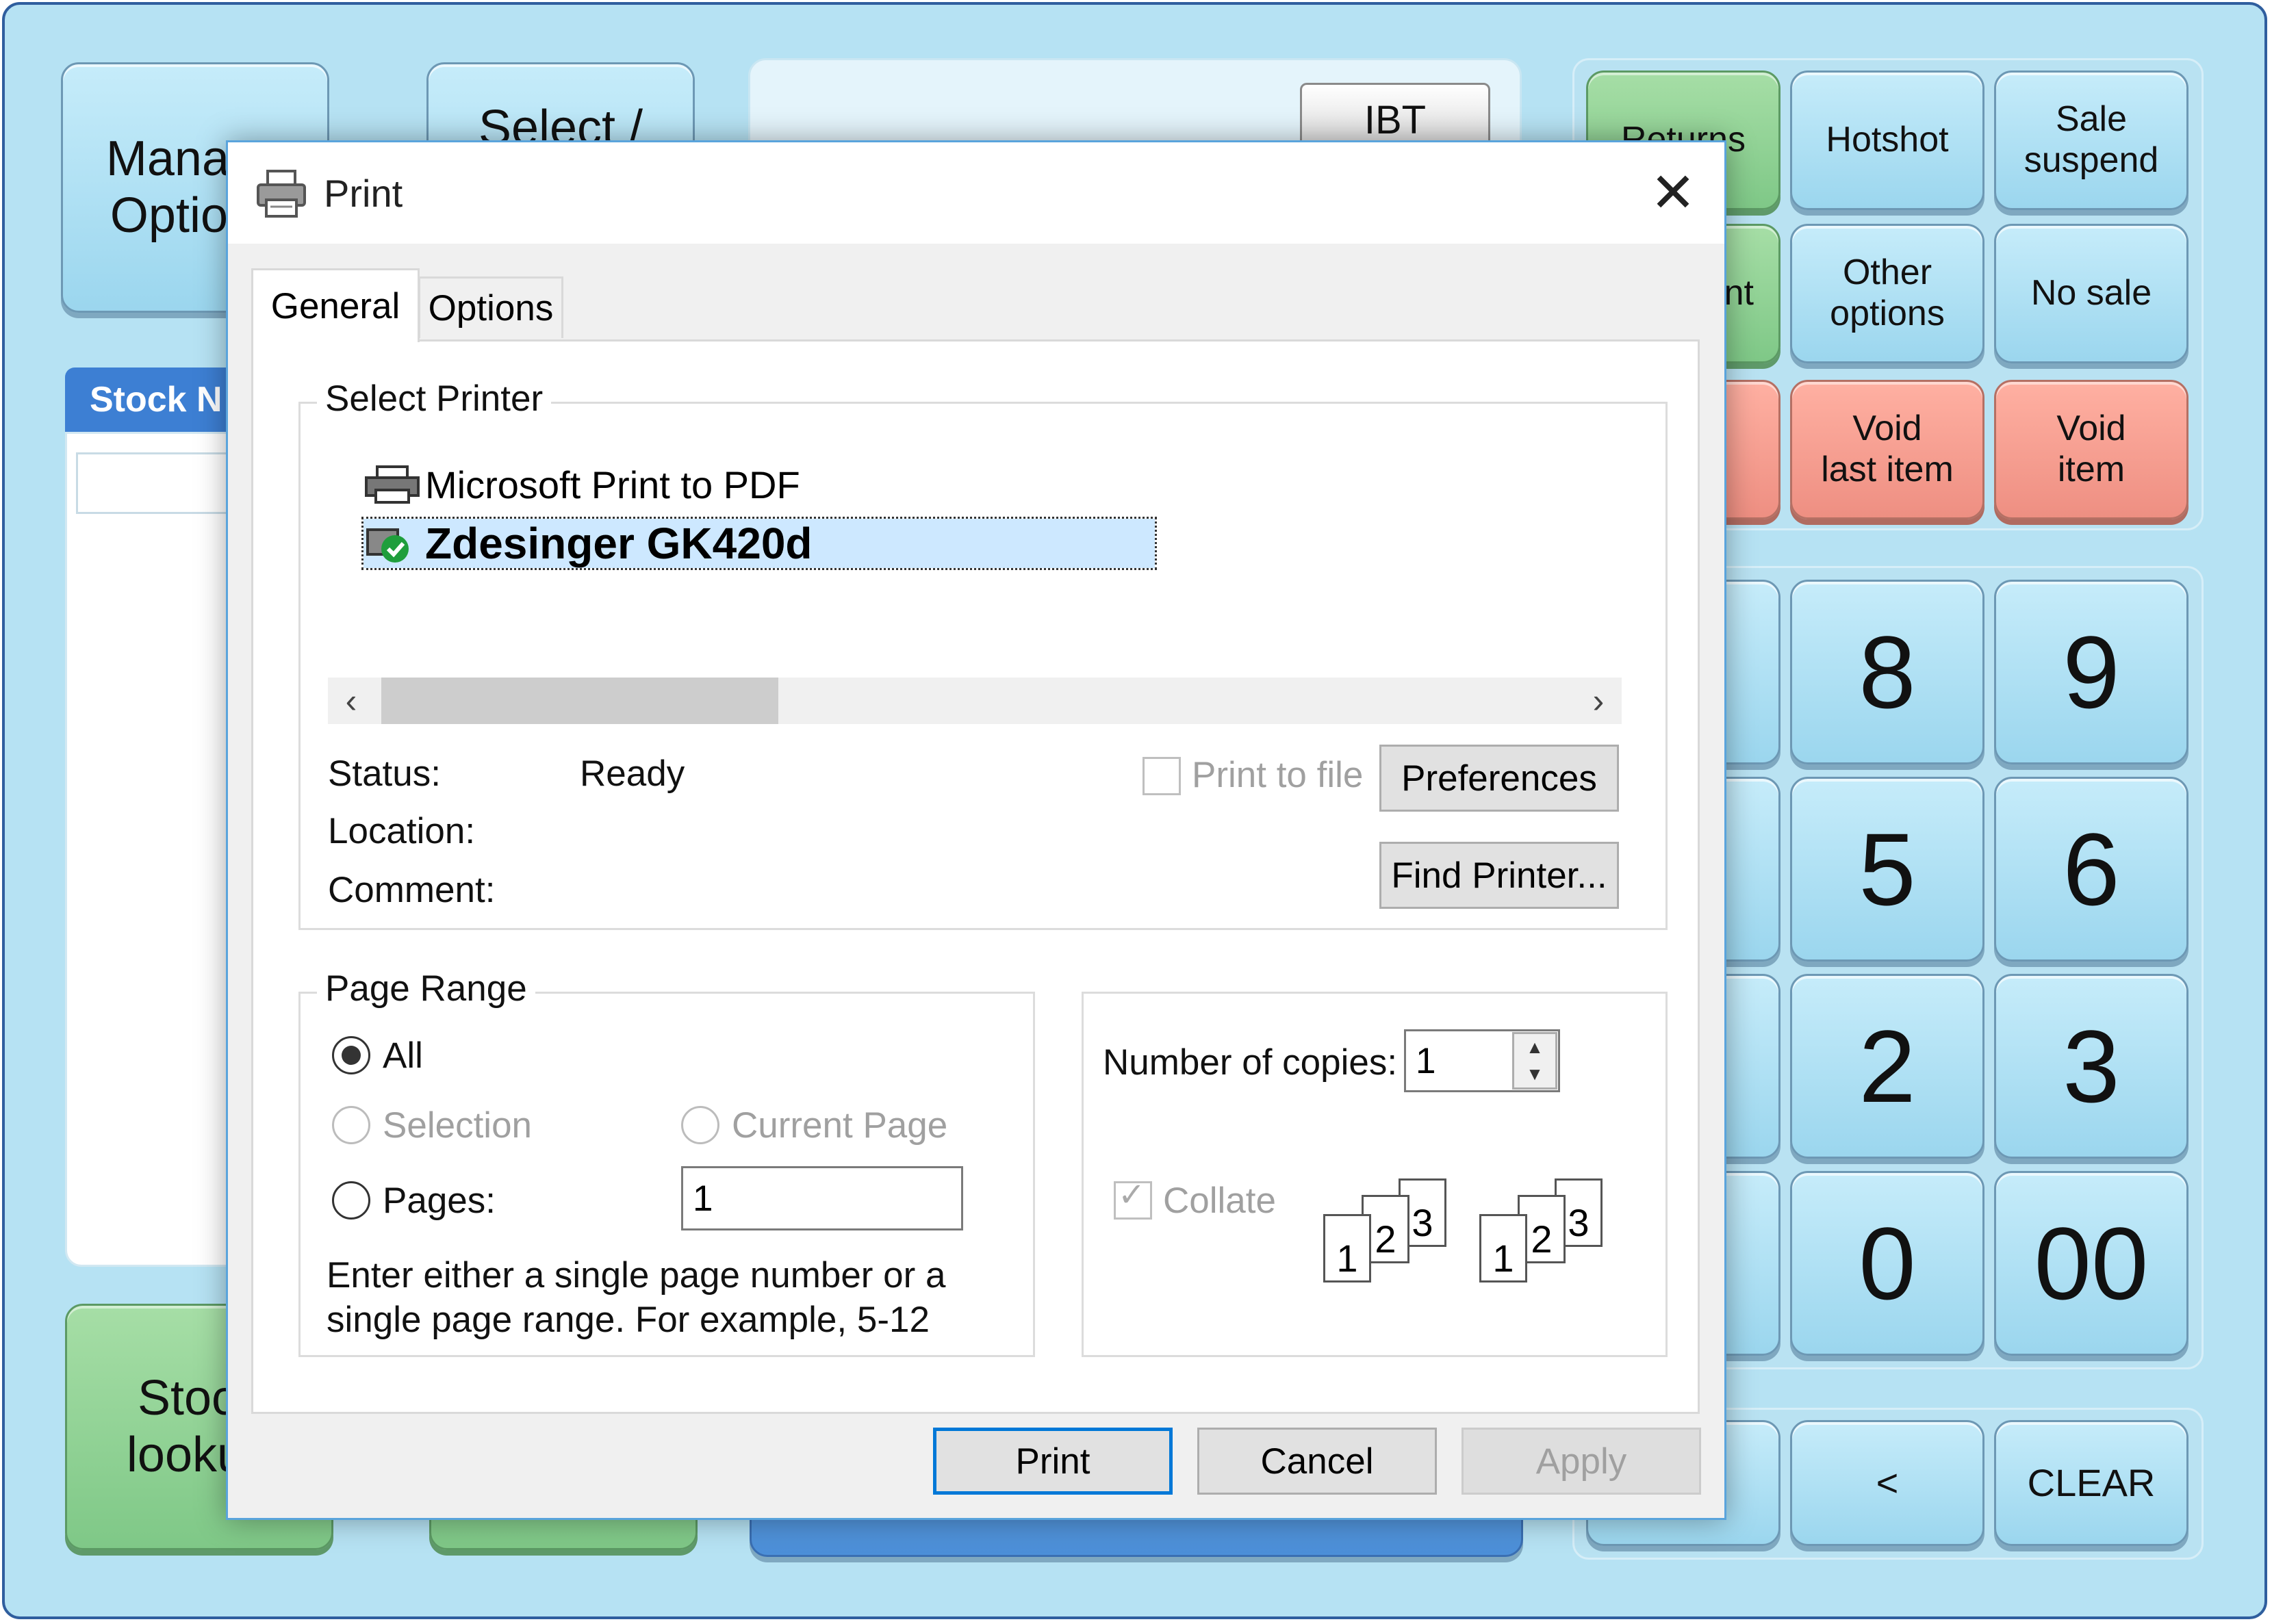 Image resolution: width=2272 pixels, height=1624 pixels. I want to click on default-printer-check-icon, so click(387, 545).